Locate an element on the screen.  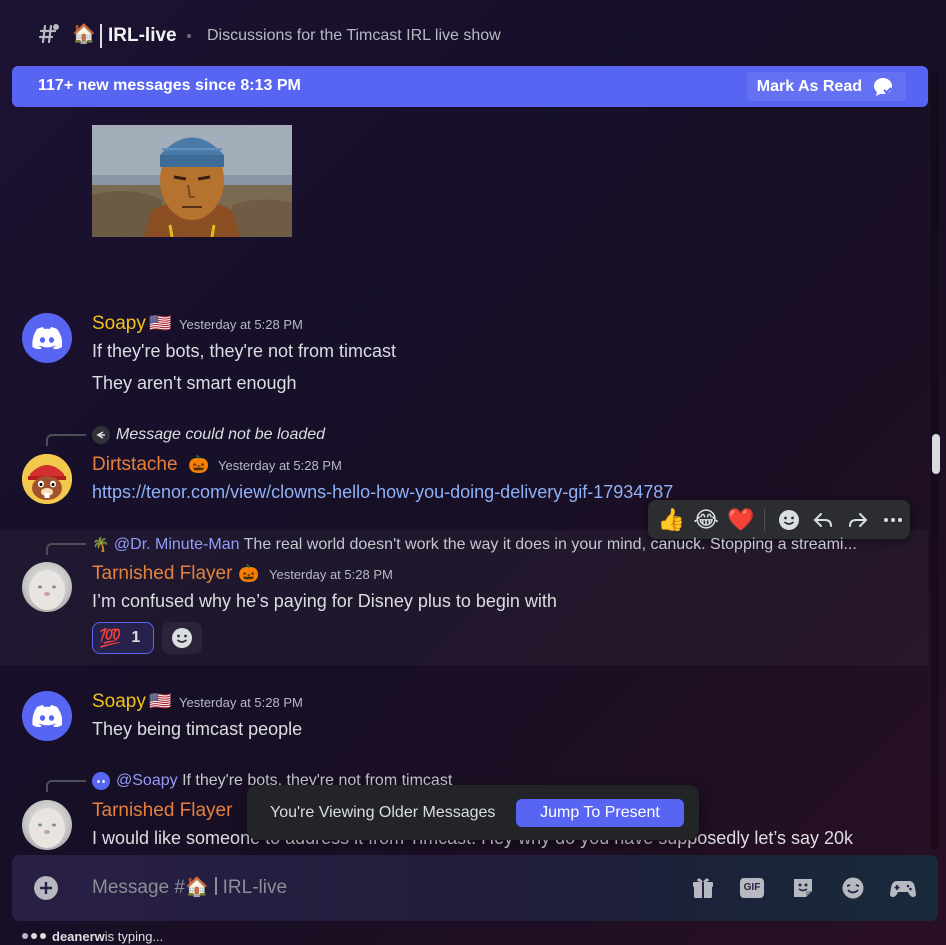
reply-icon is located at coordinates (823, 519).